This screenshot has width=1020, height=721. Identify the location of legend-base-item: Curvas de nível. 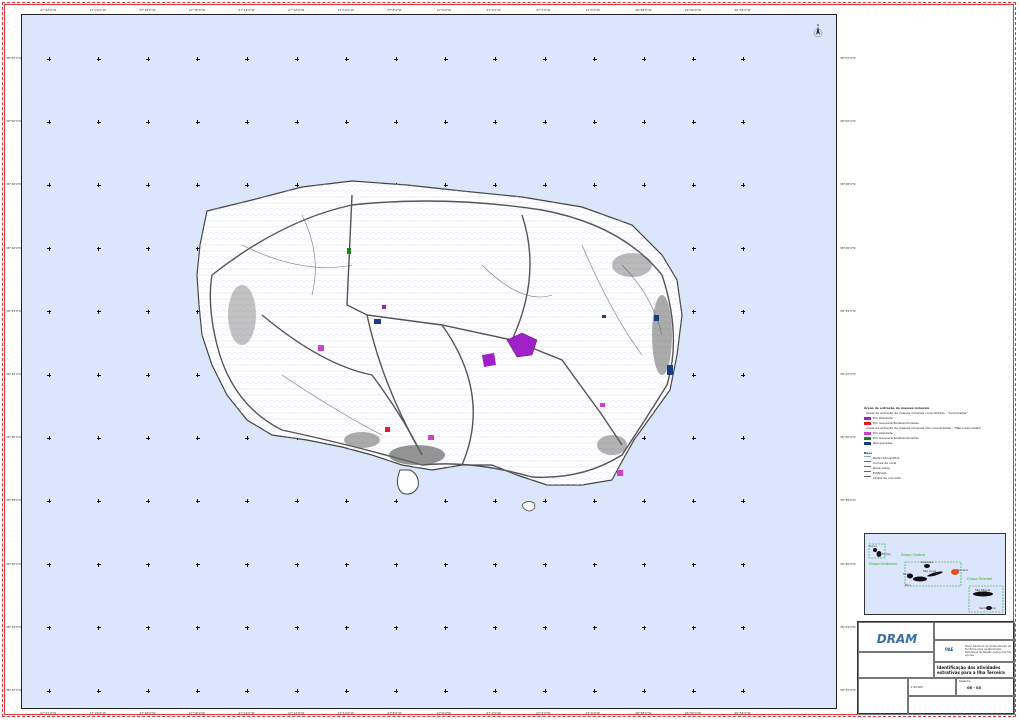
(939, 463).